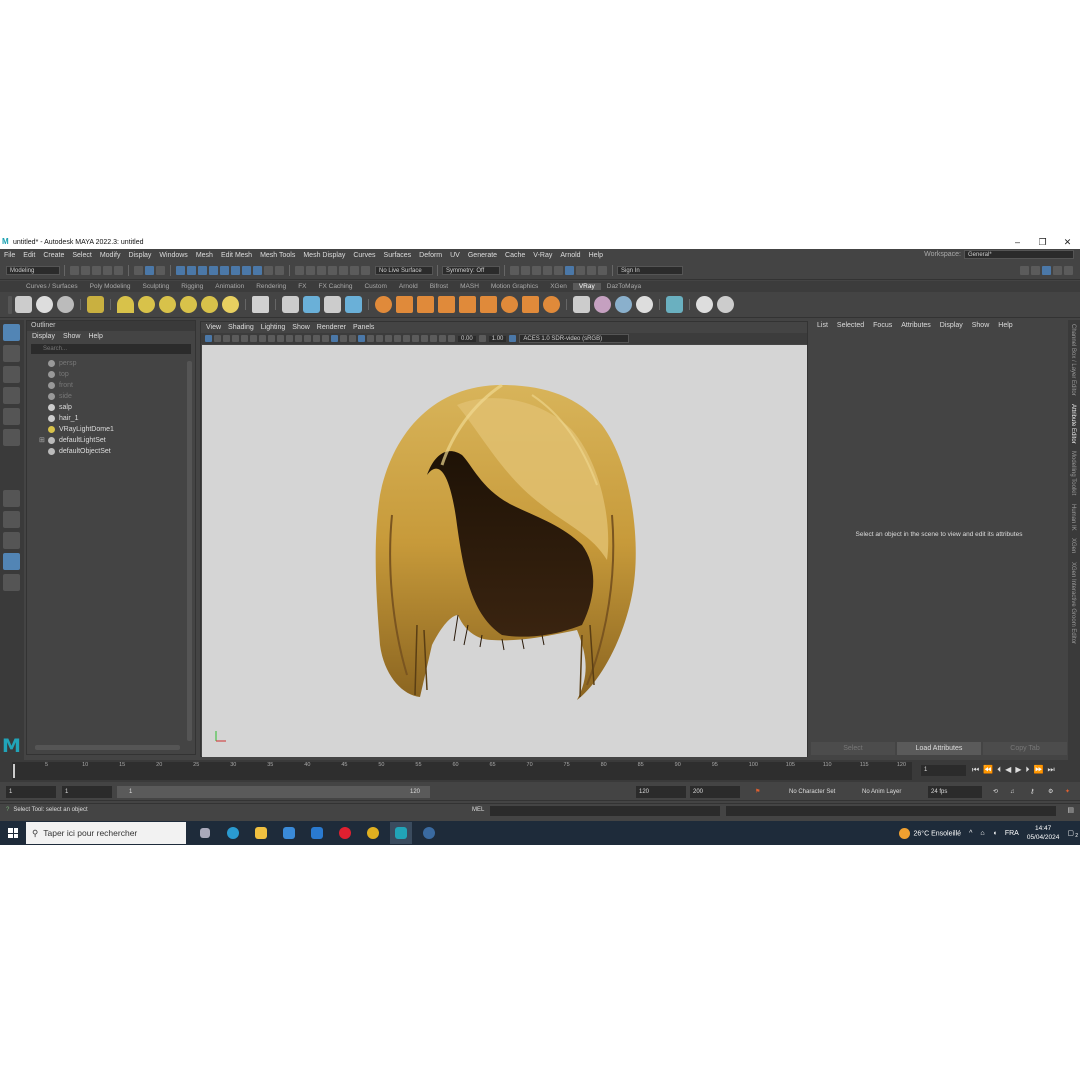  Describe the element at coordinates (970, 833) in the screenshot. I see `chevron-up-icon: ^` at that location.